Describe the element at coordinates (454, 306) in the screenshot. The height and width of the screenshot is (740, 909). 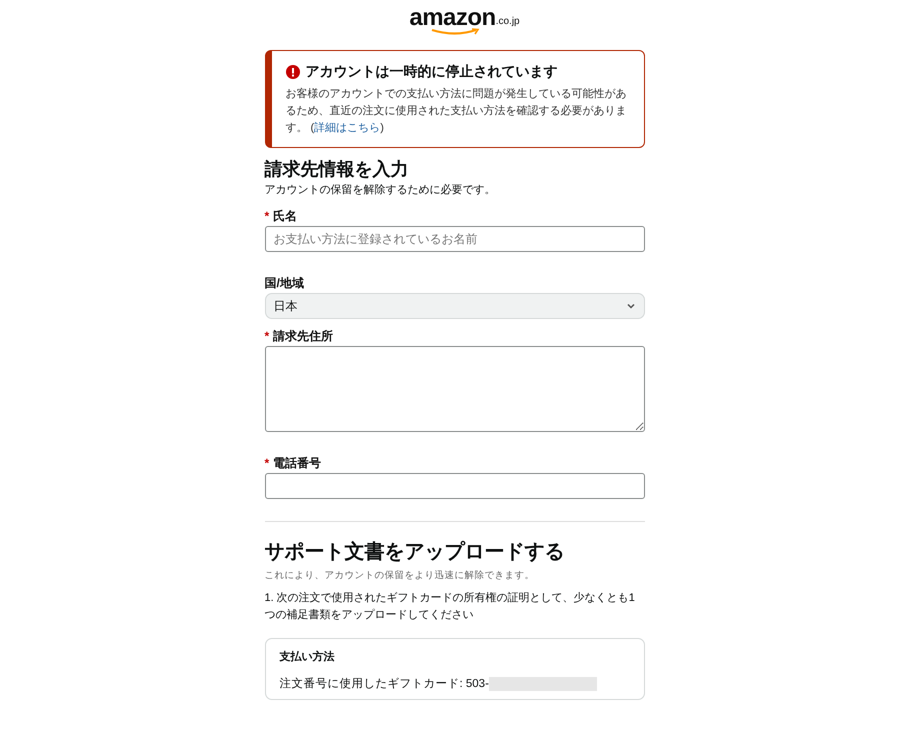
I see `country-select: 日本` at that location.